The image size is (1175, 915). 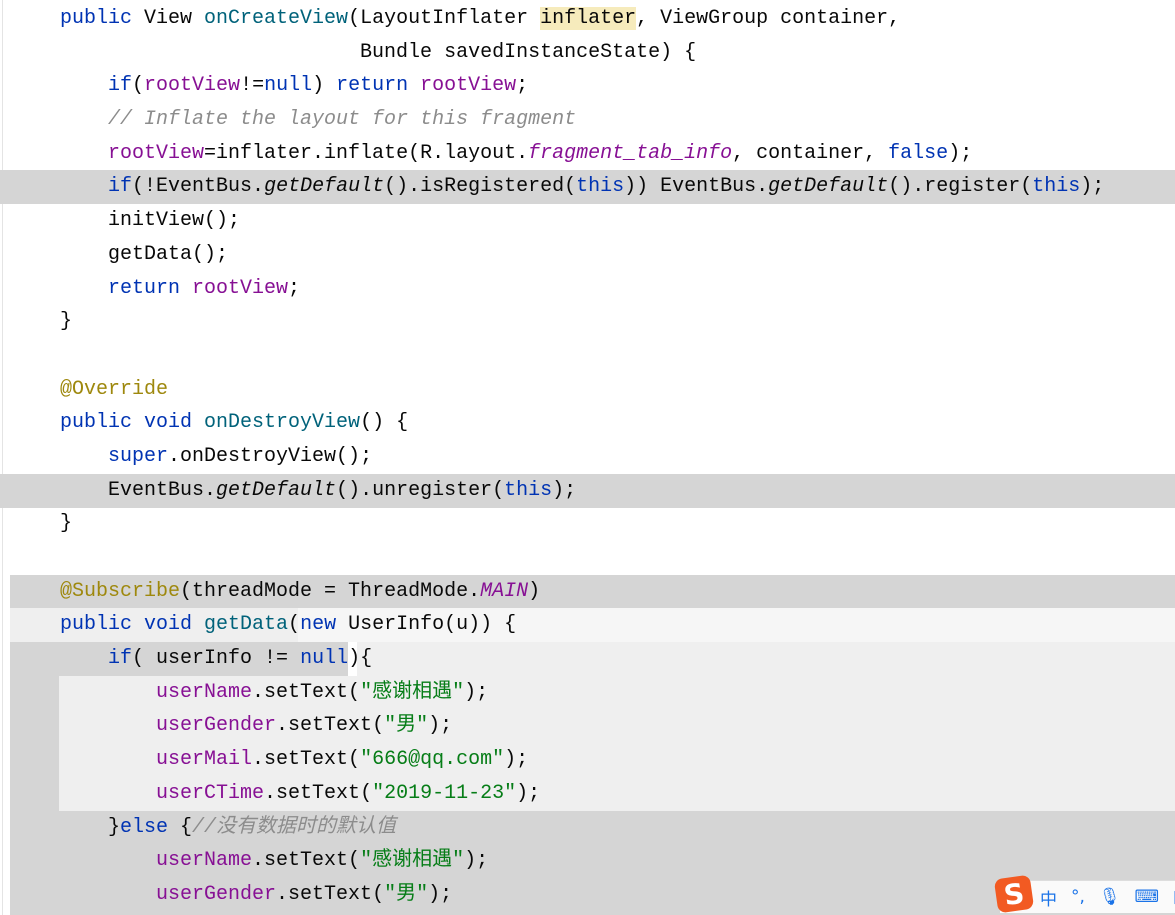 What do you see at coordinates (330, 591) in the screenshot?
I see `code-token: (threadMode = ThreadMode.` at bounding box center [330, 591].